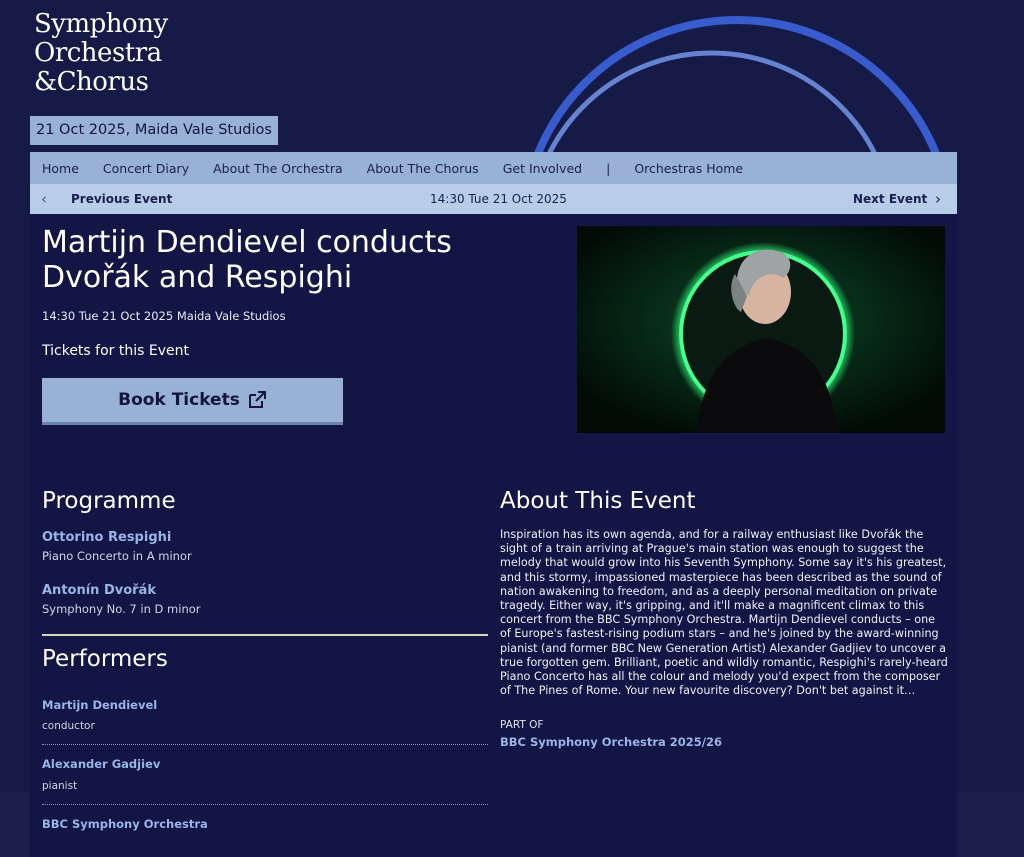 The image size is (1024, 857). What do you see at coordinates (117, 556) in the screenshot?
I see `work-title: Piano Concerto in A minor` at bounding box center [117, 556].